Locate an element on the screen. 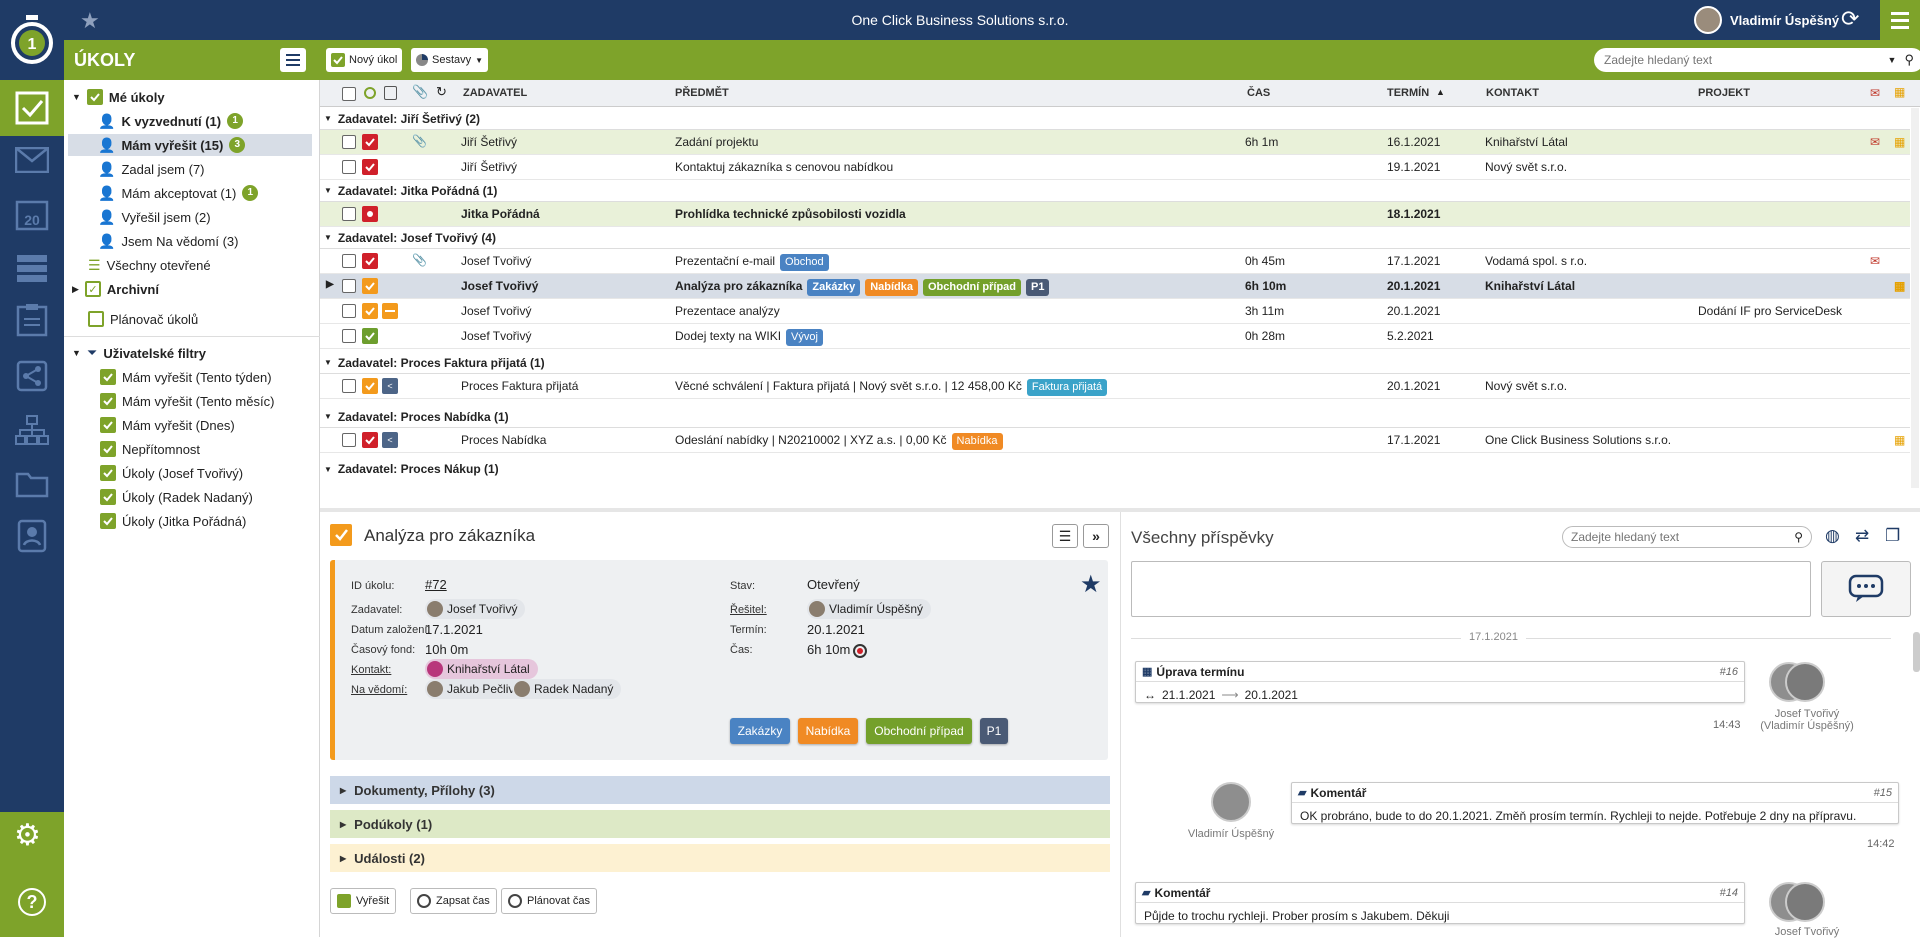  tree-planner: Plánovač úkolů is located at coordinates (143, 319).